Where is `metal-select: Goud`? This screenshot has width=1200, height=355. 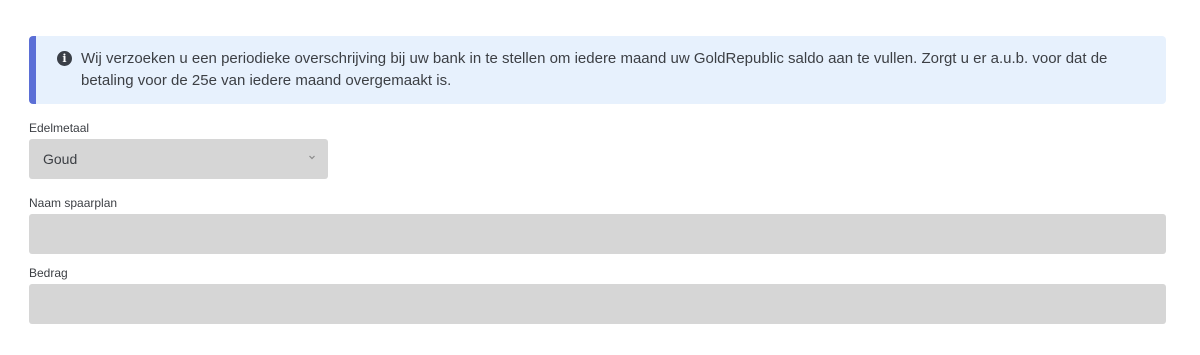
metal-select: Goud is located at coordinates (178, 159).